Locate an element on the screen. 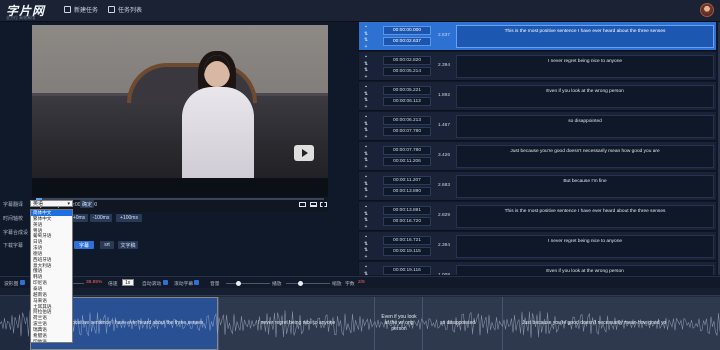  start-time-field: 00:00:05.221 is located at coordinates (407, 90).